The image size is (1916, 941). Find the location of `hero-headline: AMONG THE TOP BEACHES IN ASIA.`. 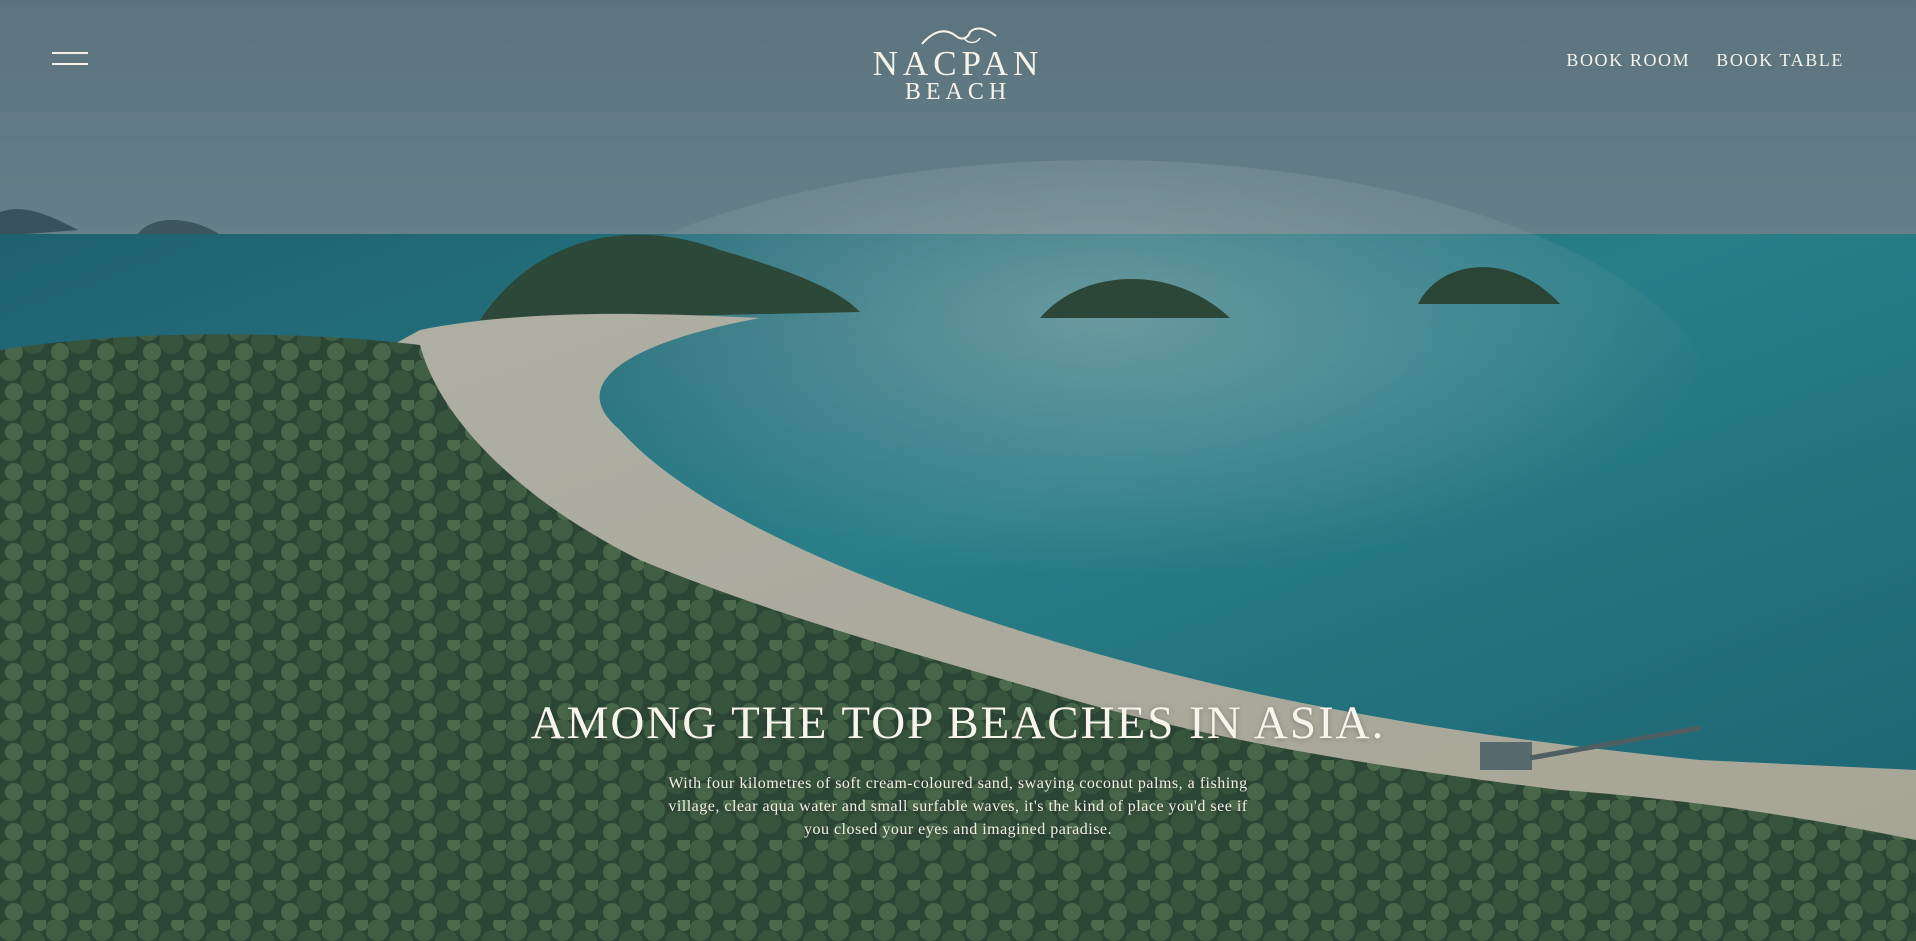

hero-headline: AMONG THE TOP BEACHES IN ASIA. is located at coordinates (958, 723).